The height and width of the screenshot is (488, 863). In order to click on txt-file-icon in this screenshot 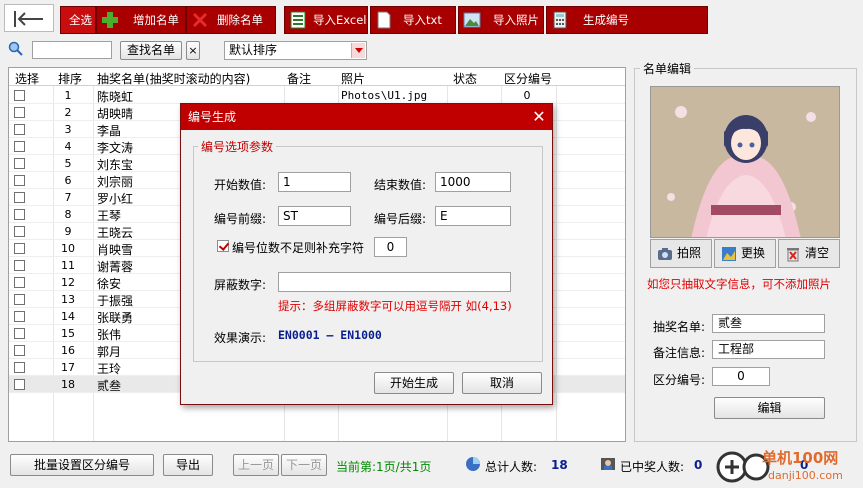, I will do `click(384, 20)`.